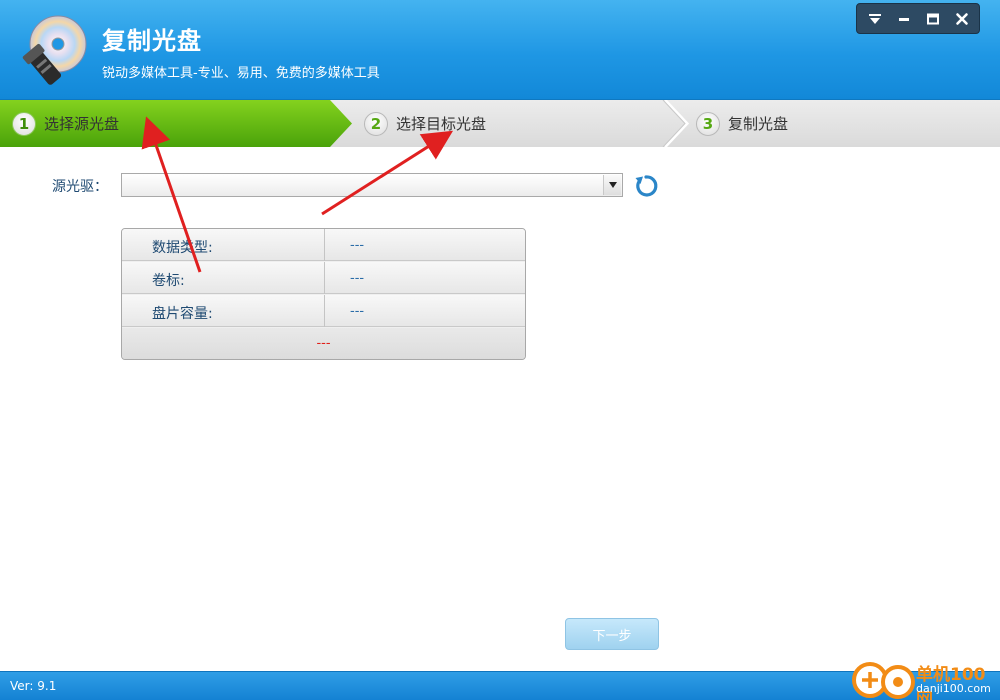  I want to click on close-icon, so click(961, 18).